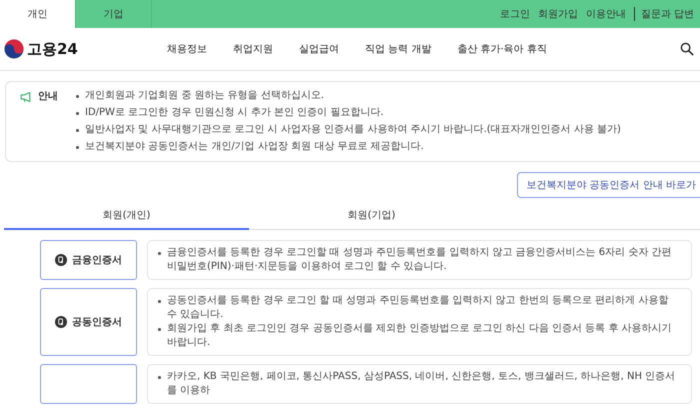 The image size is (700, 420). What do you see at coordinates (421, 384) in the screenshot?
I see `description-text: 카카오, KB 국민은행, 페이코, 통신사PASS, 삼성PASS, 네이버, 신한은행, 토스, 뱅크샐러드, 하나은행, NH 인증서를 이용하` at bounding box center [421, 384].